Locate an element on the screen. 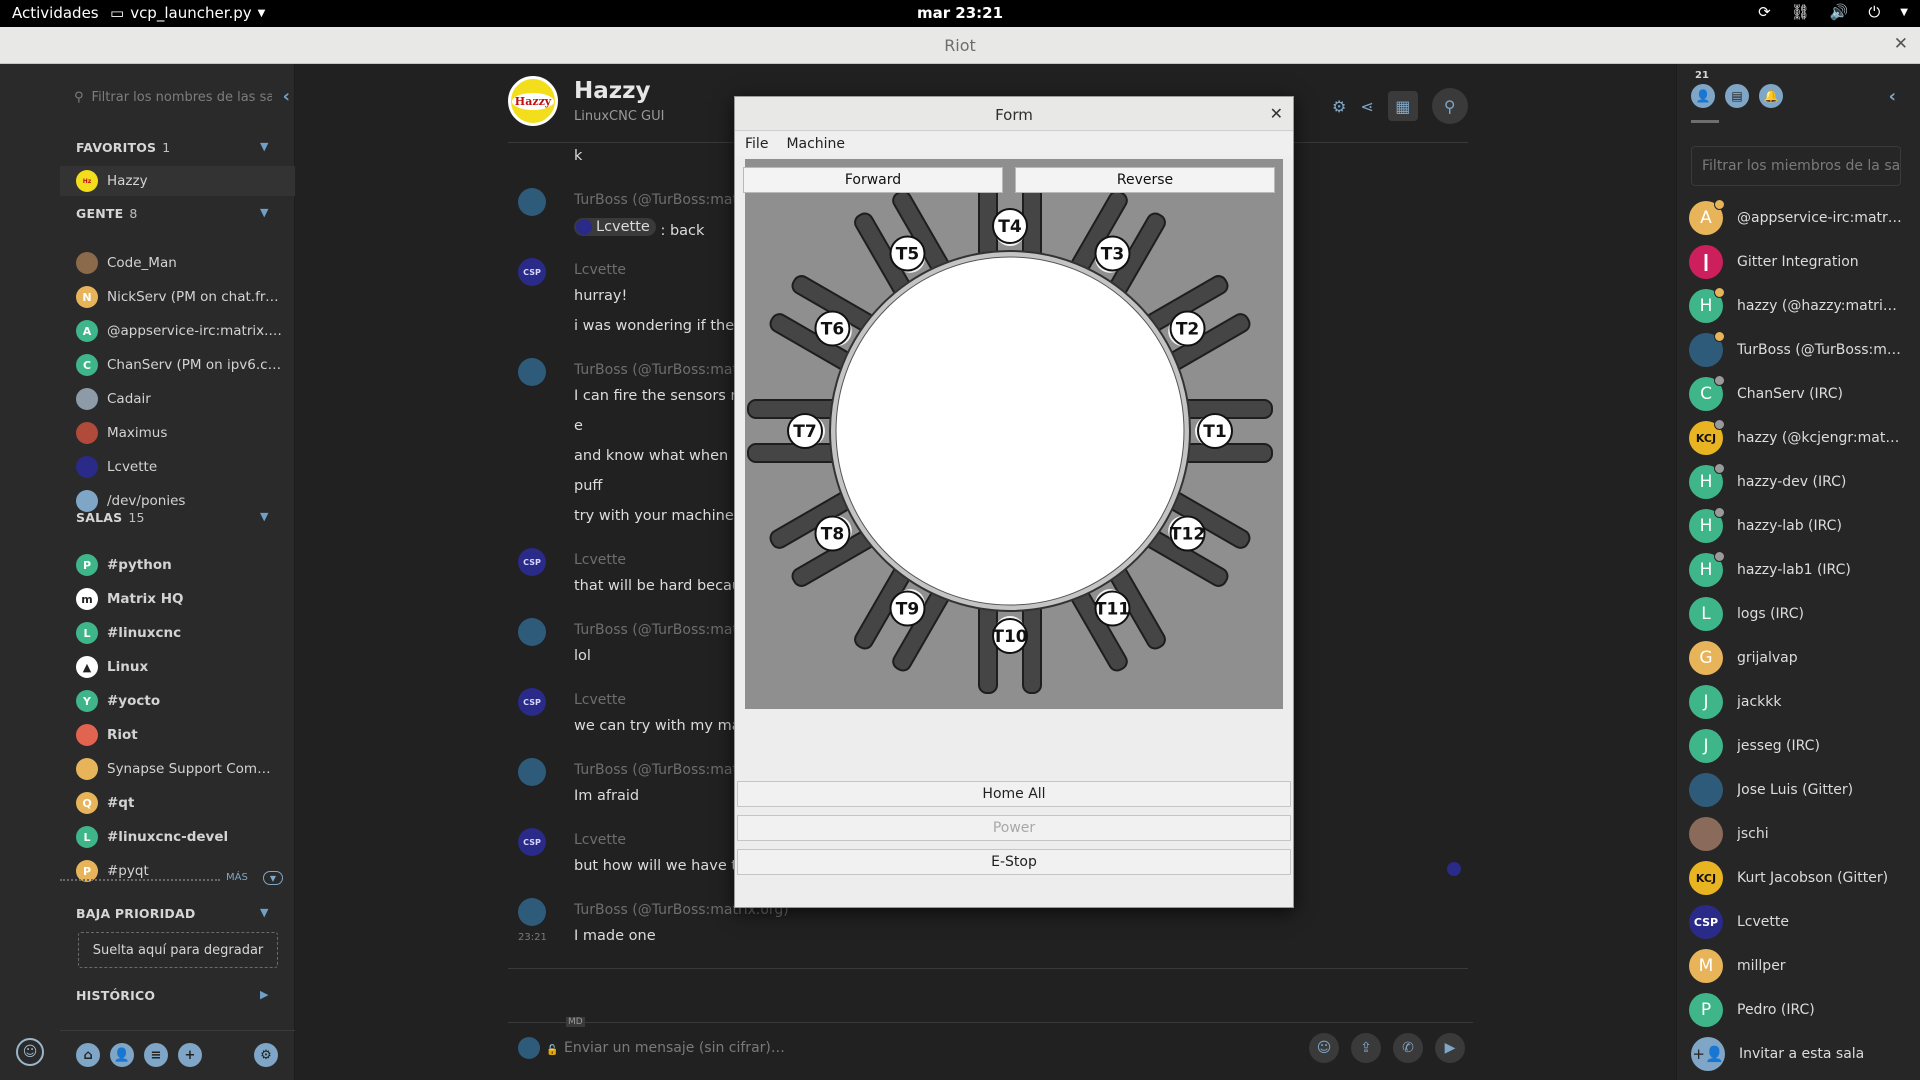 This screenshot has width=1920, height=1080. message-input is located at coordinates (844, 1048).